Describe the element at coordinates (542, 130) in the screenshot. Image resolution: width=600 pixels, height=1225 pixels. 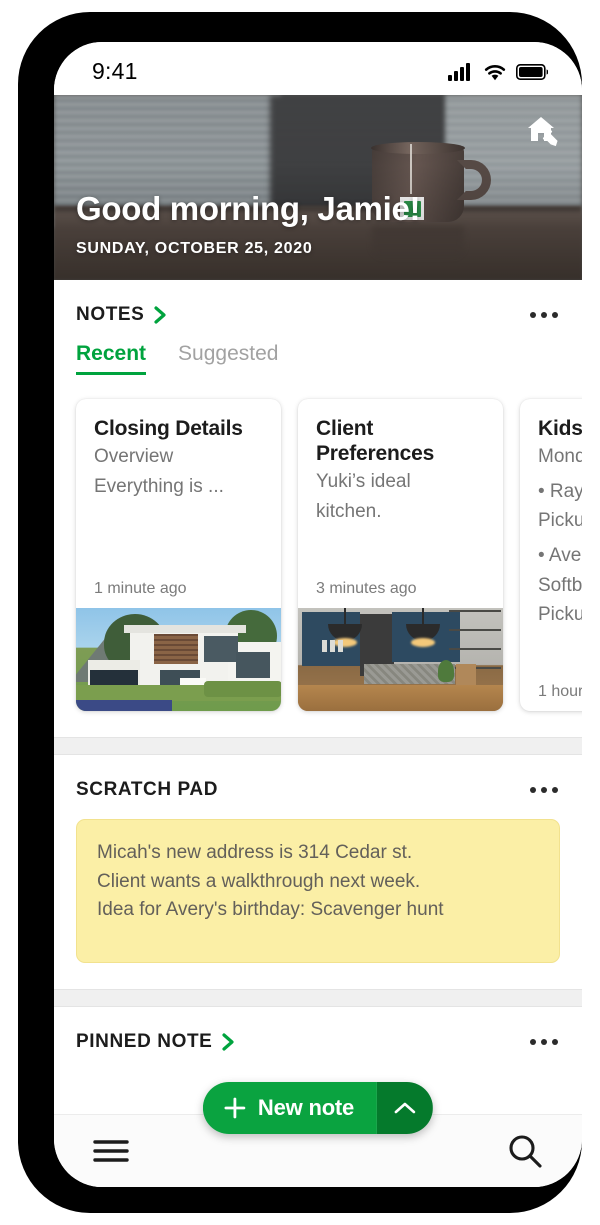
I see `home-edit-icon` at that location.